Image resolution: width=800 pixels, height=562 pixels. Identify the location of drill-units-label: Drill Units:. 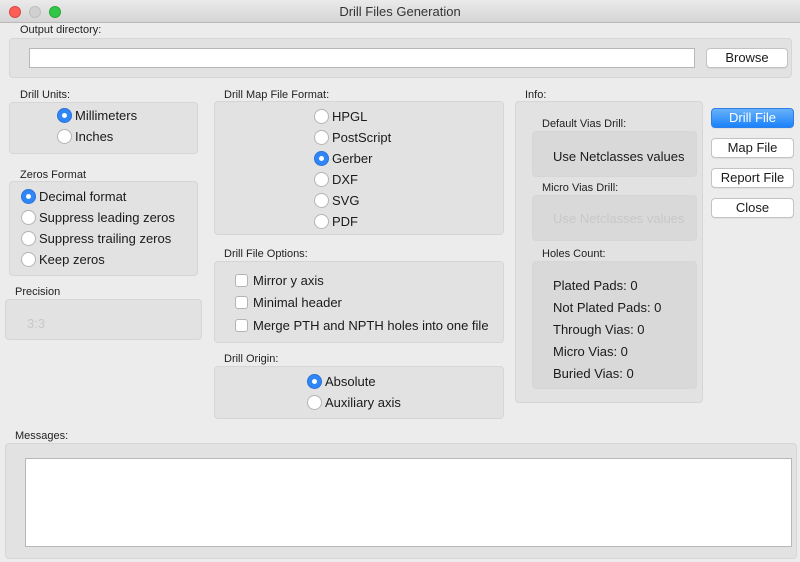
(45, 95).